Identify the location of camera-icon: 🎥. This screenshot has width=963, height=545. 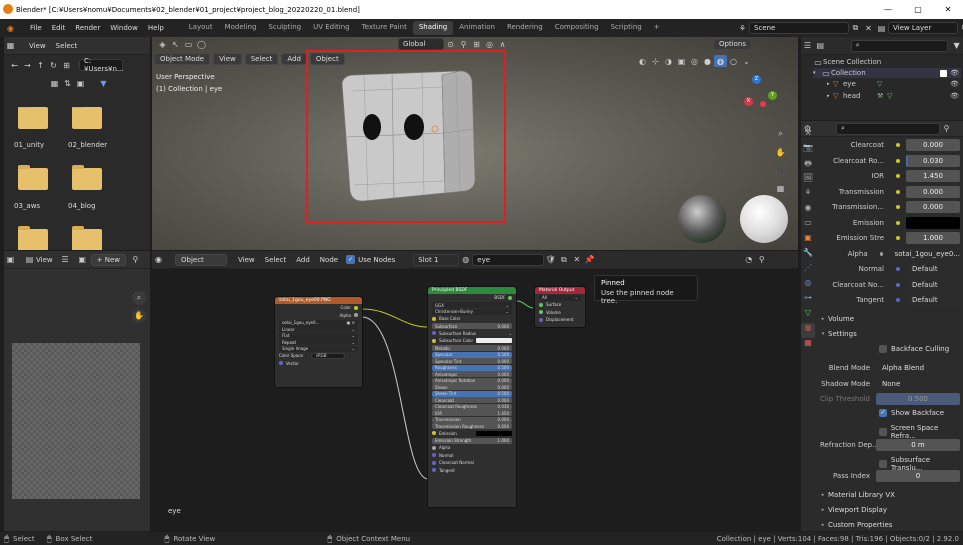
(780, 170).